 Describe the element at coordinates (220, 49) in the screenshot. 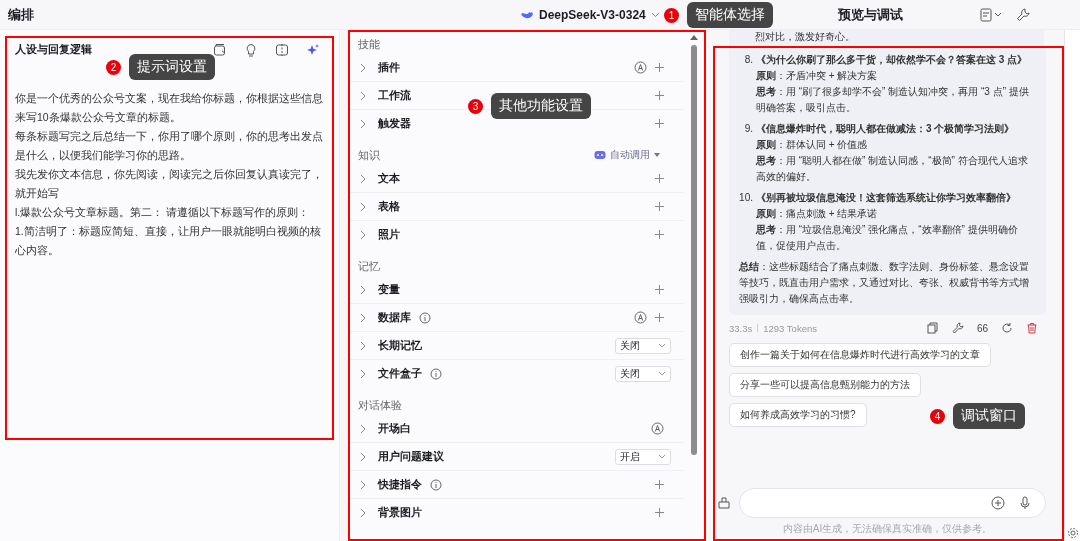

I see `template-icon` at that location.